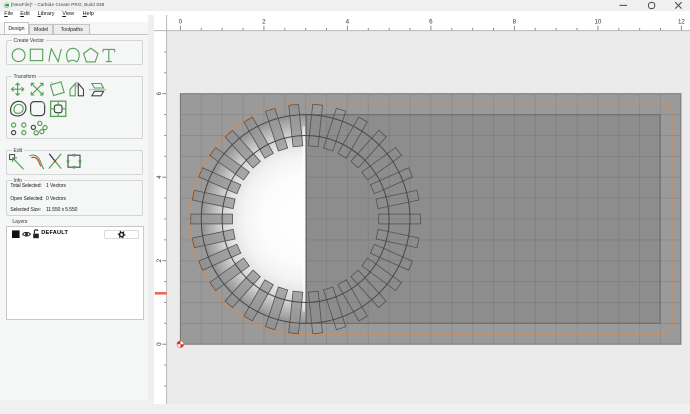 The image size is (690, 414). Describe the element at coordinates (681, 21) in the screenshot. I see `svg-text: 12` at that location.